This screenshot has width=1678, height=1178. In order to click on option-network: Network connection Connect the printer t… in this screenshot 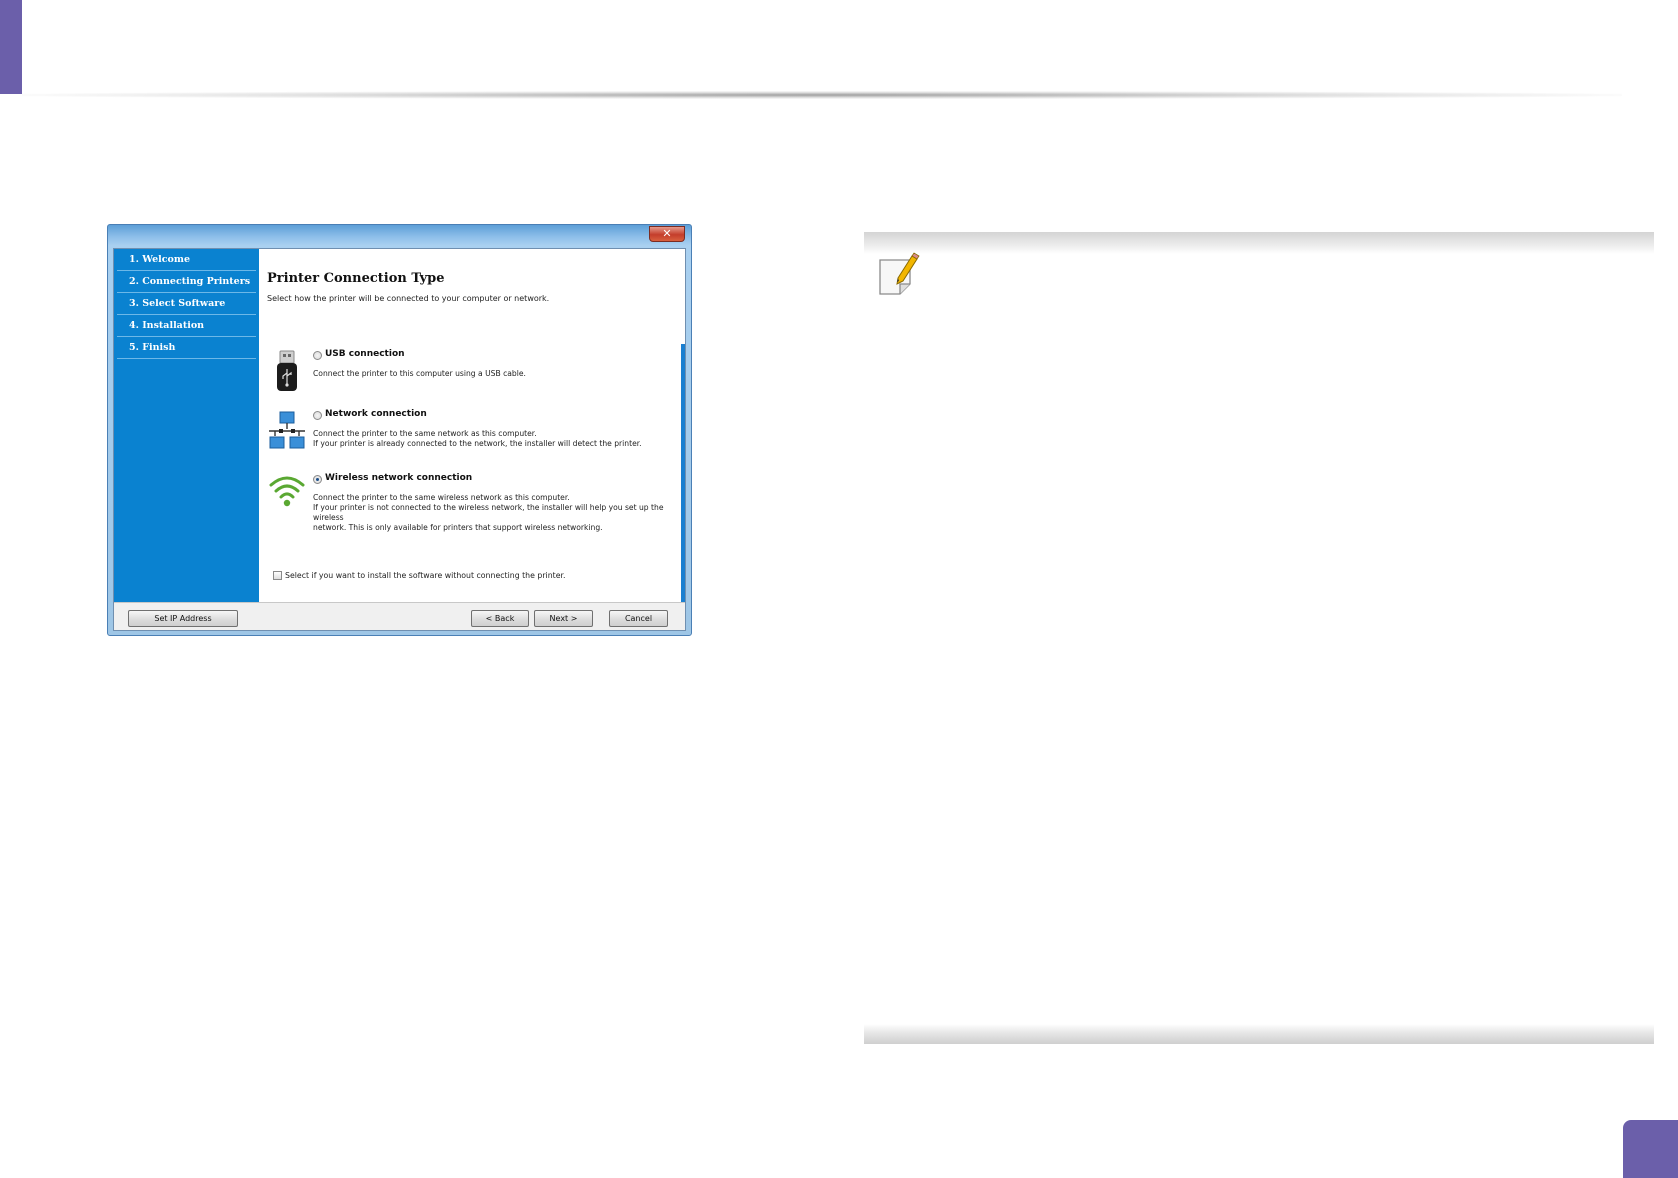, I will do `click(473, 434)`.